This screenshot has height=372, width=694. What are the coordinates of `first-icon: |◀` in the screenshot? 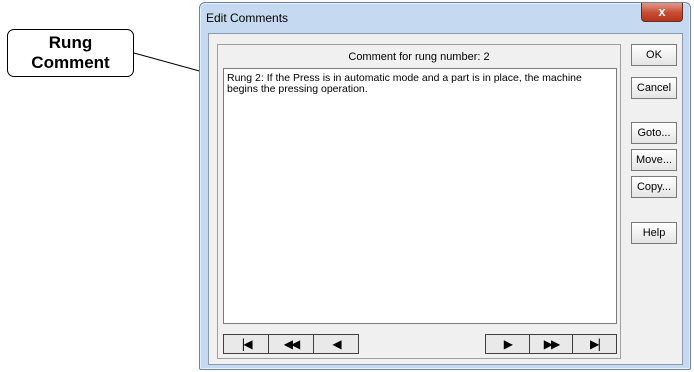 It's located at (246, 344).